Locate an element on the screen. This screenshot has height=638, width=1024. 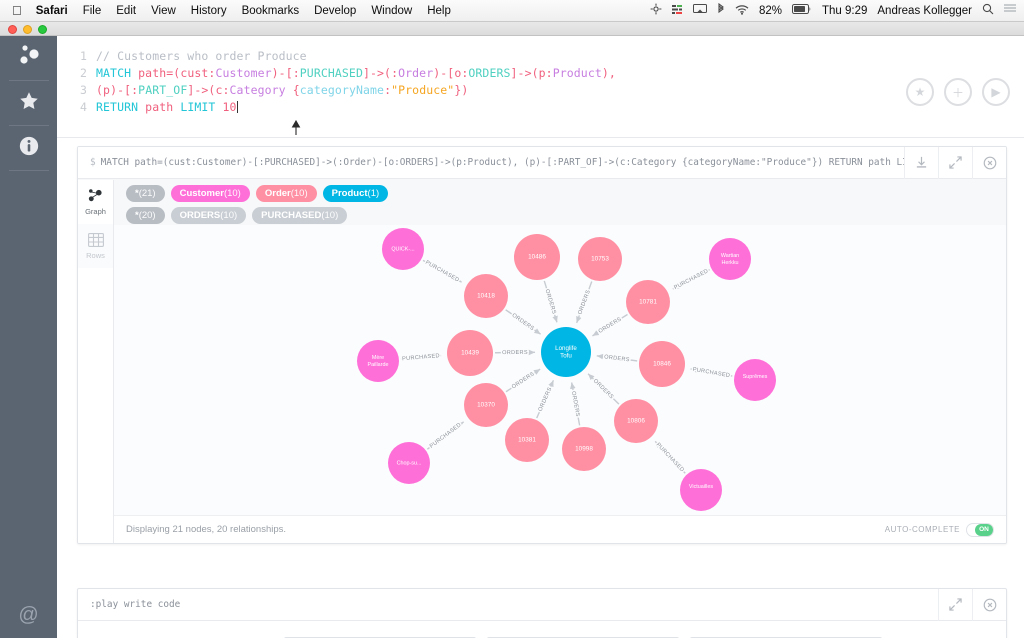
menu-item-view: View is located at coordinates (163, 11).